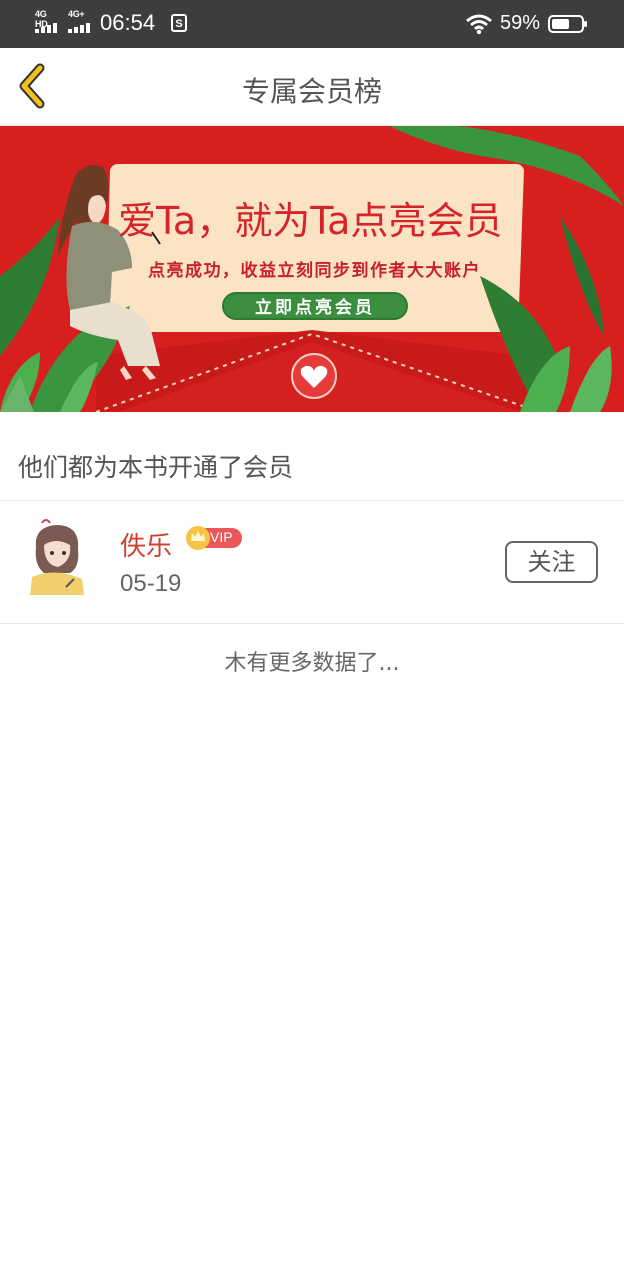 This screenshot has height=1280, width=624. Describe the element at coordinates (312, 24) in the screenshot. I see `status-bar: 4G HD 4G+ 06:54 S 59%` at that location.